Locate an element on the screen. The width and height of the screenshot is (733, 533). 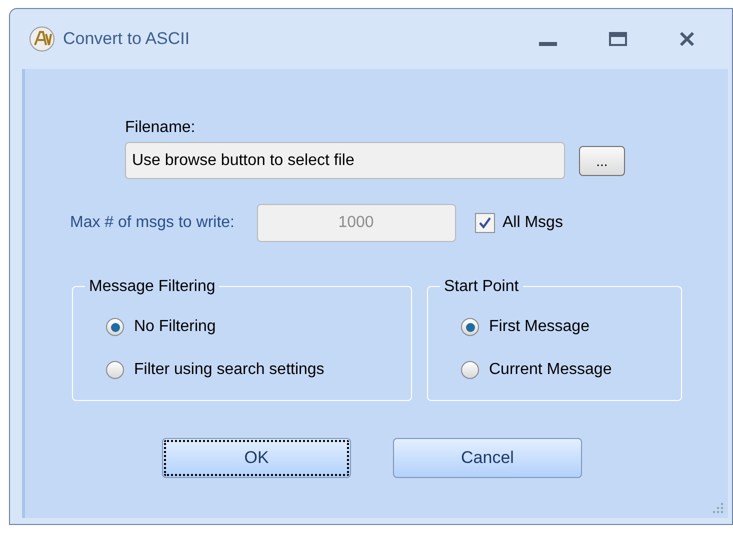
filename-label: Filename: is located at coordinates (160, 127).